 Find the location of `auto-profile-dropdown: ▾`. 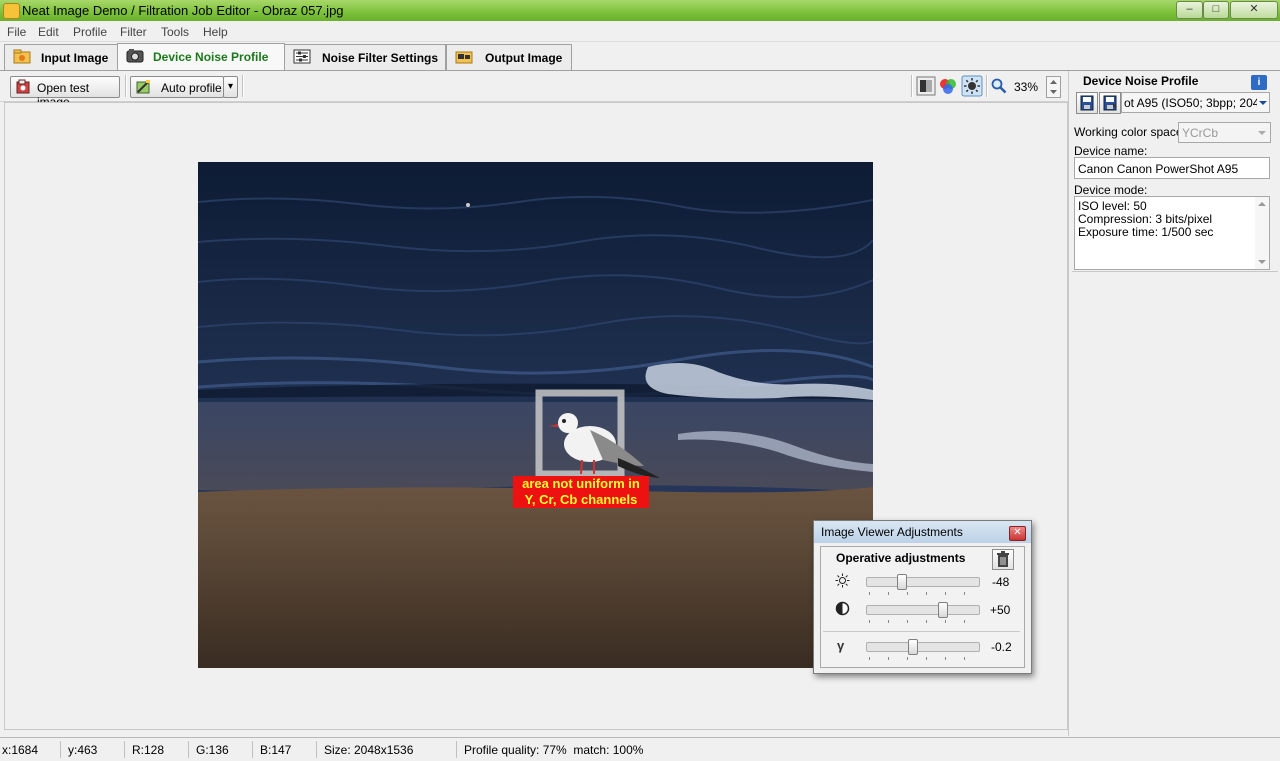

auto-profile-dropdown: ▾ is located at coordinates (230, 87).